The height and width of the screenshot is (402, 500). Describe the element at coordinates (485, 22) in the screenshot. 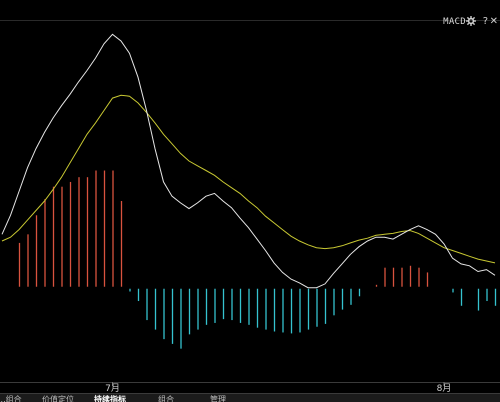

I see `help-icon: ?` at that location.